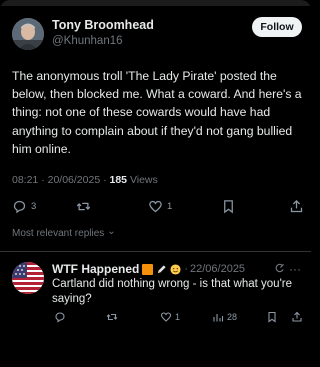 The height and width of the screenshot is (367, 320). I want to click on bookmark-button, so click(228, 206).